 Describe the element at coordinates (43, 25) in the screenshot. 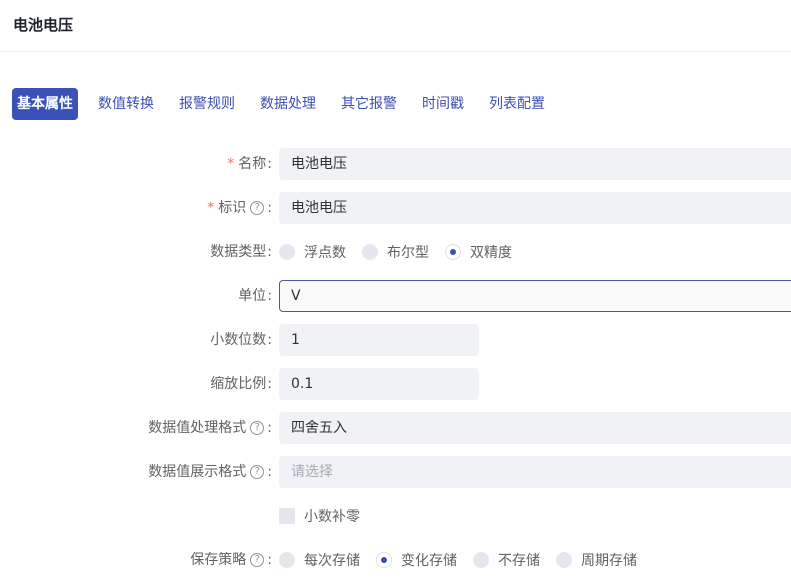

I see `page-title: 电池电压` at that location.